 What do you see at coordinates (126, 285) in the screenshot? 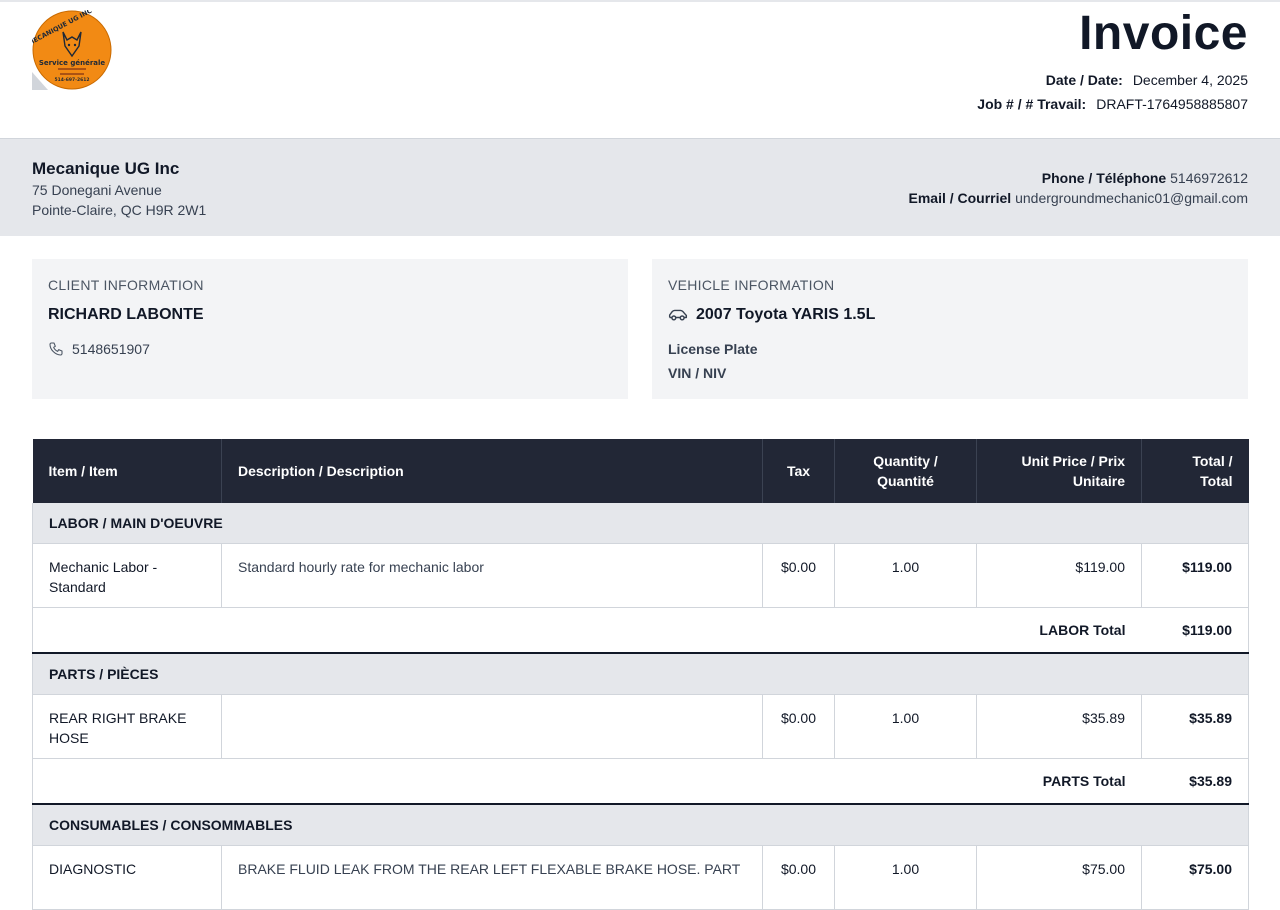
I see `client-info-title: CLIENT INFORMATION` at bounding box center [126, 285].